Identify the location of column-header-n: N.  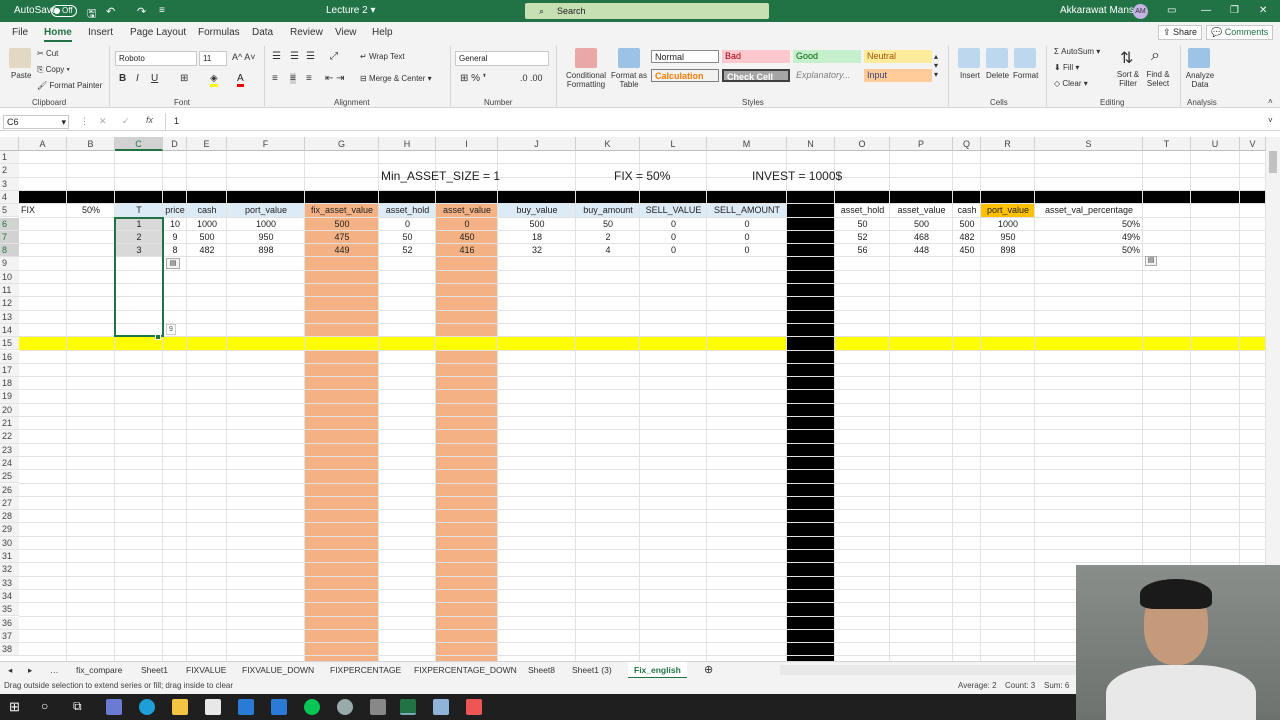
(811, 144).